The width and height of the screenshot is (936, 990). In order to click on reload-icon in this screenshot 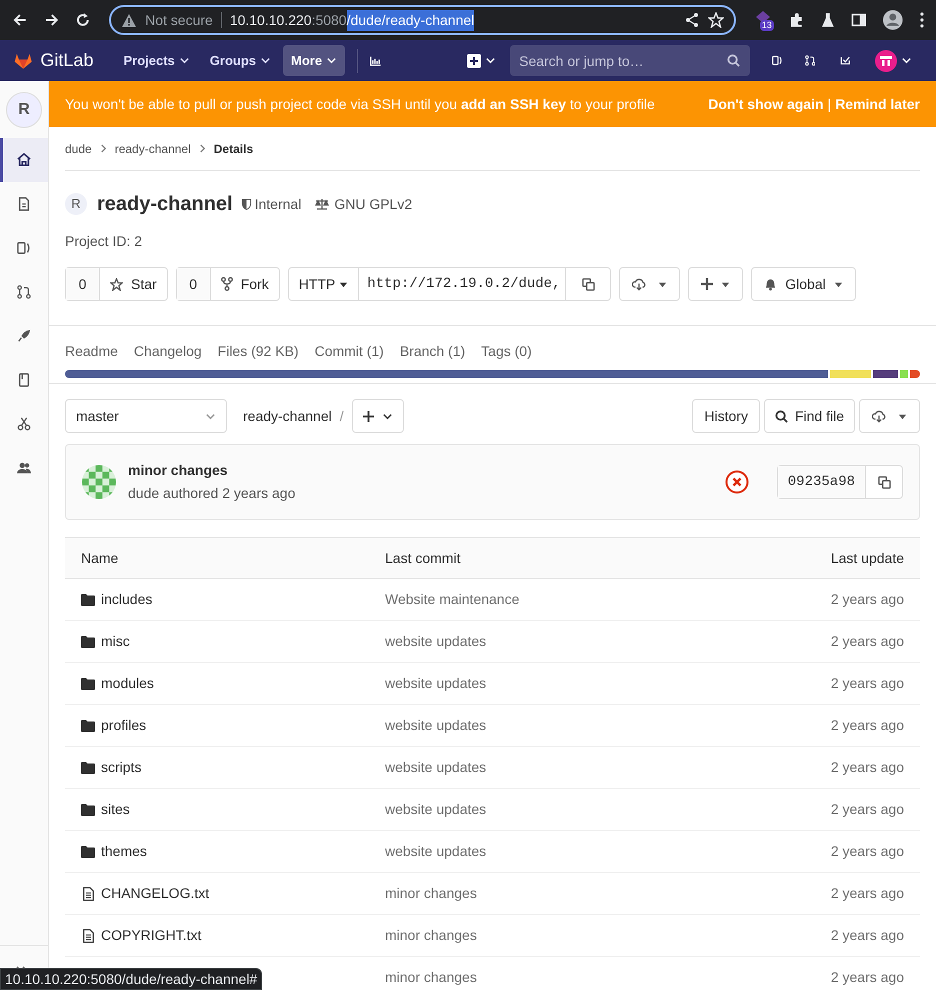, I will do `click(83, 20)`.